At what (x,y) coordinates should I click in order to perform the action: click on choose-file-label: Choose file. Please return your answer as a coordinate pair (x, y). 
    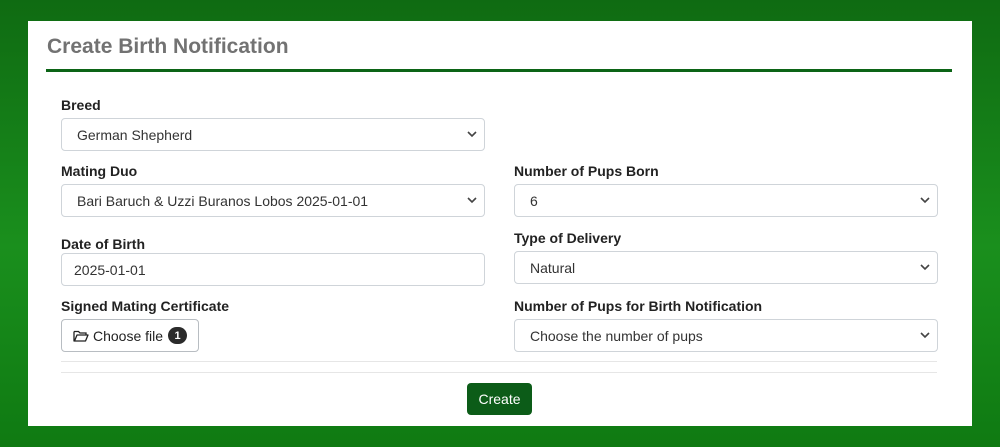
    Looking at the image, I should click on (128, 335).